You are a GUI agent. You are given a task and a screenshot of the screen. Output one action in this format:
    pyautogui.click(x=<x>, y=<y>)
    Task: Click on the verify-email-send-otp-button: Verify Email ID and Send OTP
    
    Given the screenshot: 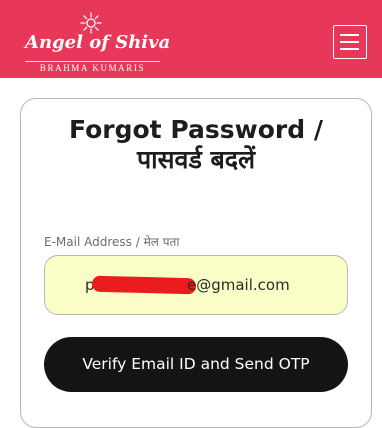 What is the action you would take?
    pyautogui.click(x=196, y=364)
    